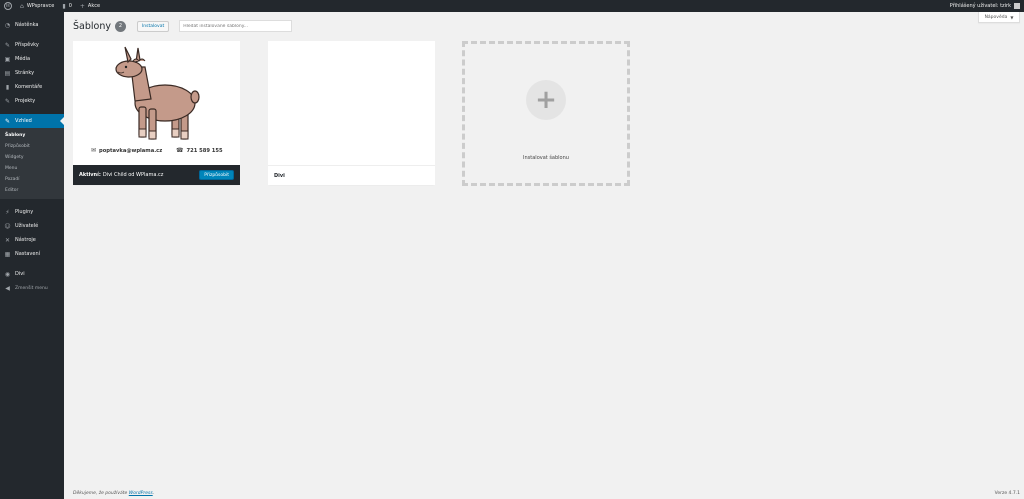 This screenshot has height=499, width=1024. What do you see at coordinates (32, 179) in the screenshot?
I see `submenu-item-background: Pozadí` at bounding box center [32, 179].